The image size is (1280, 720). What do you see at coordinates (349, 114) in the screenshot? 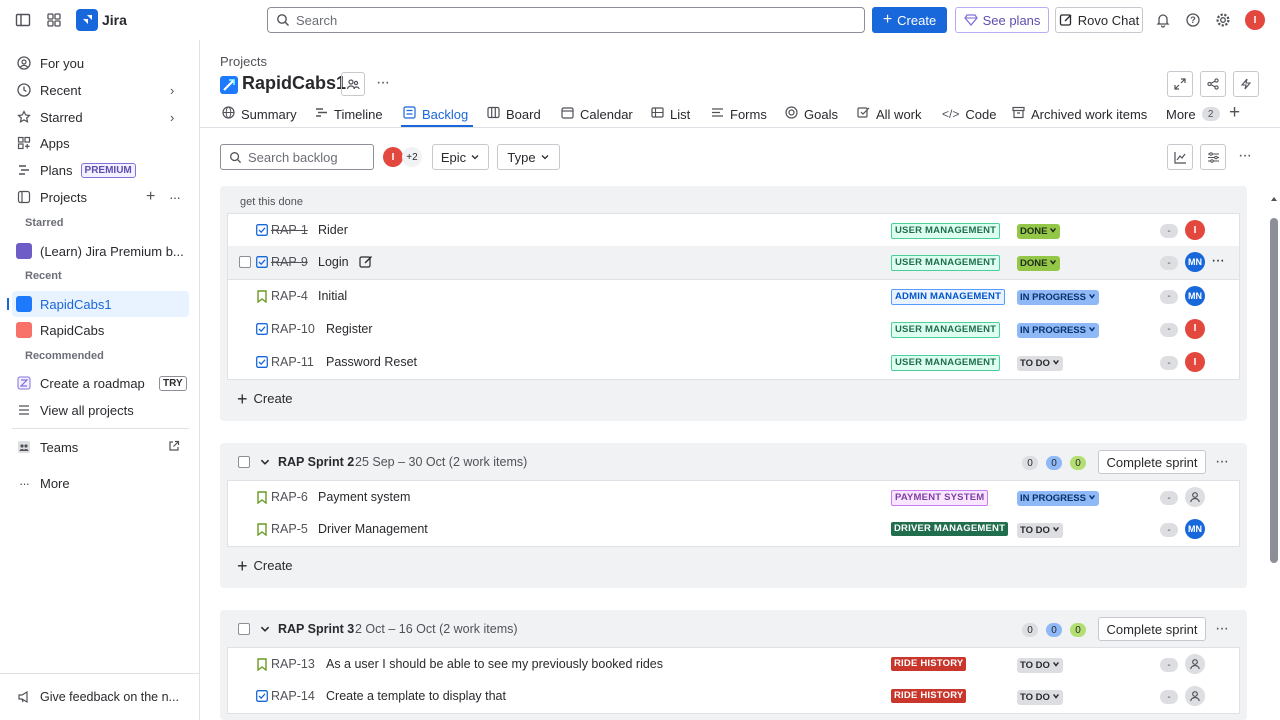
I see `tab-timeline: Timeline` at bounding box center [349, 114].